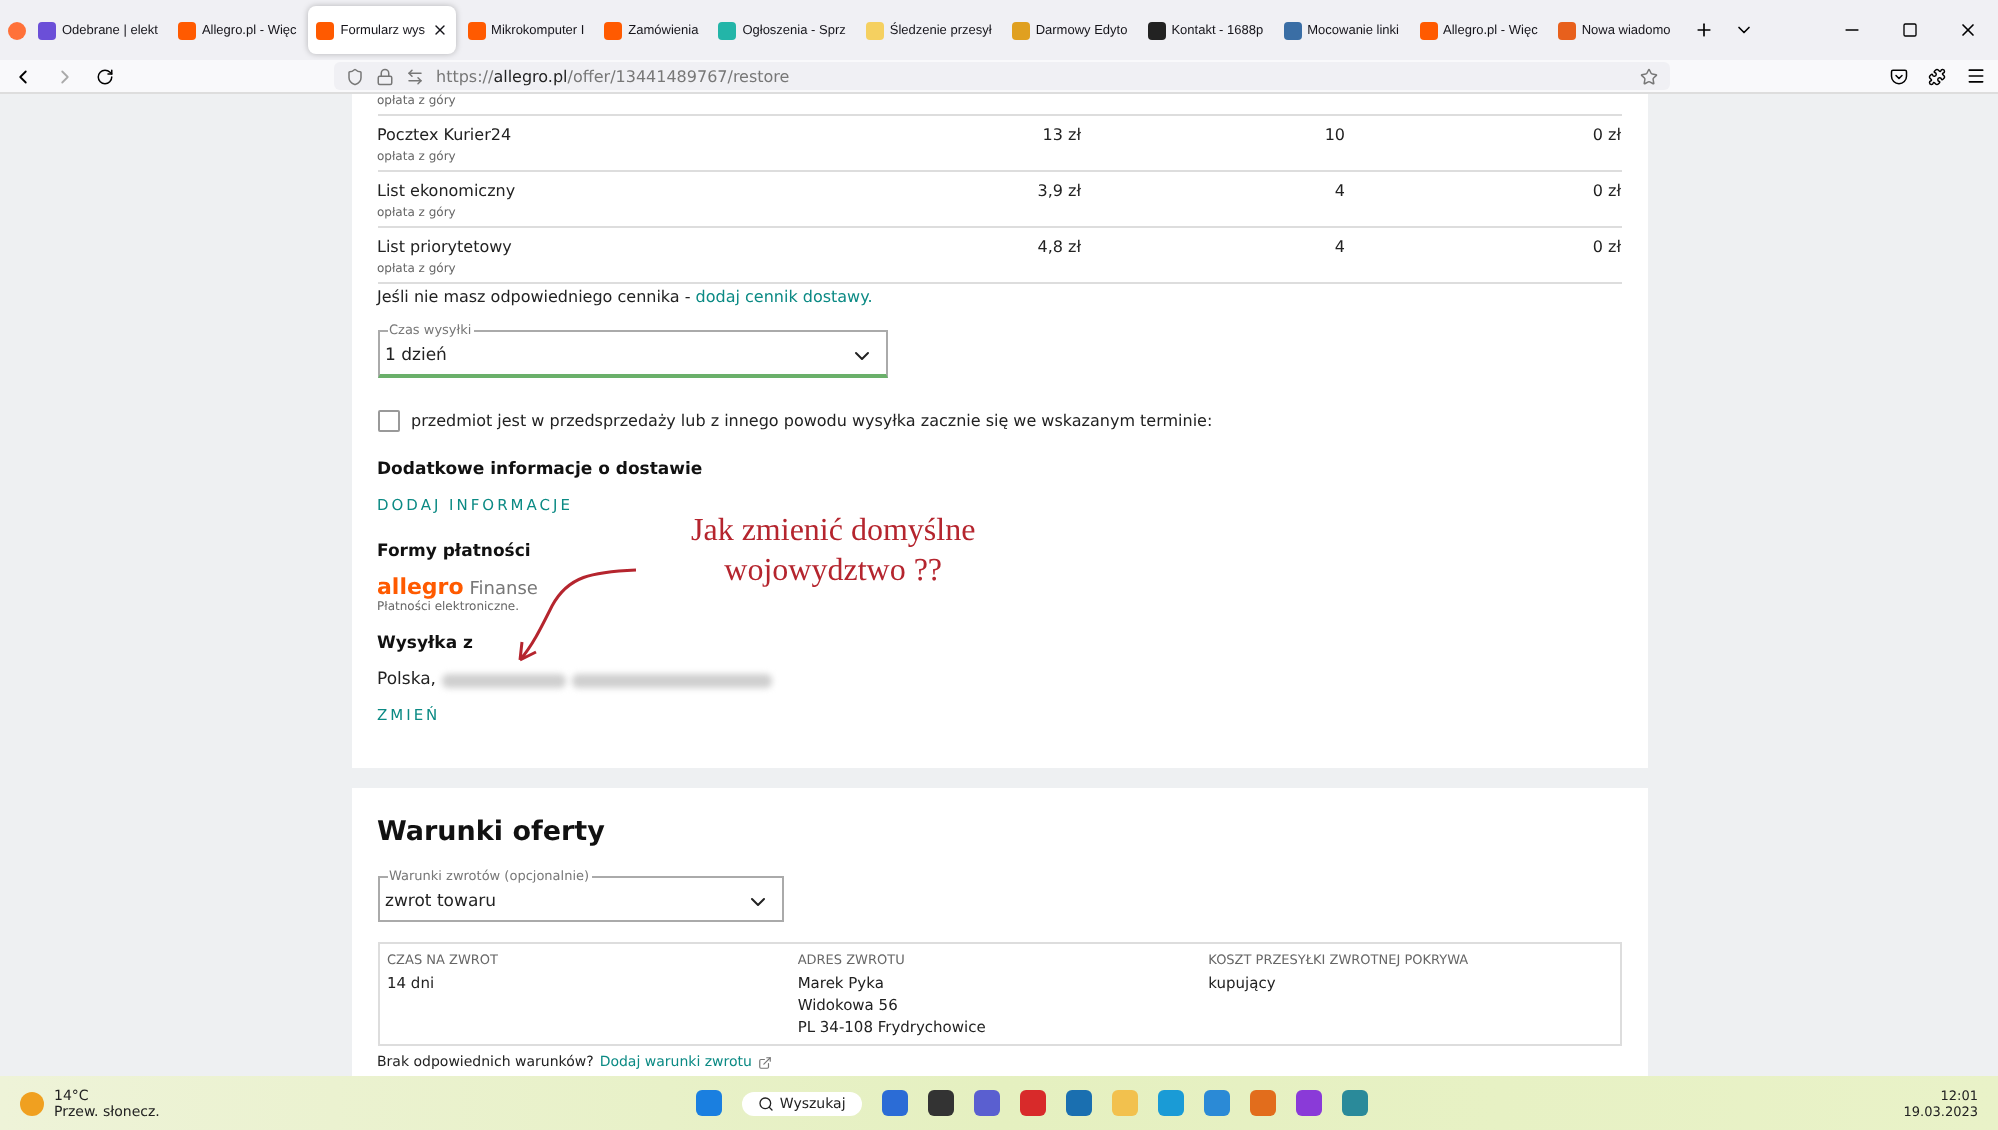  What do you see at coordinates (833, 552) in the screenshot?
I see `annotation-text: Jak zmienić domyślne wojowydztwo ??` at bounding box center [833, 552].